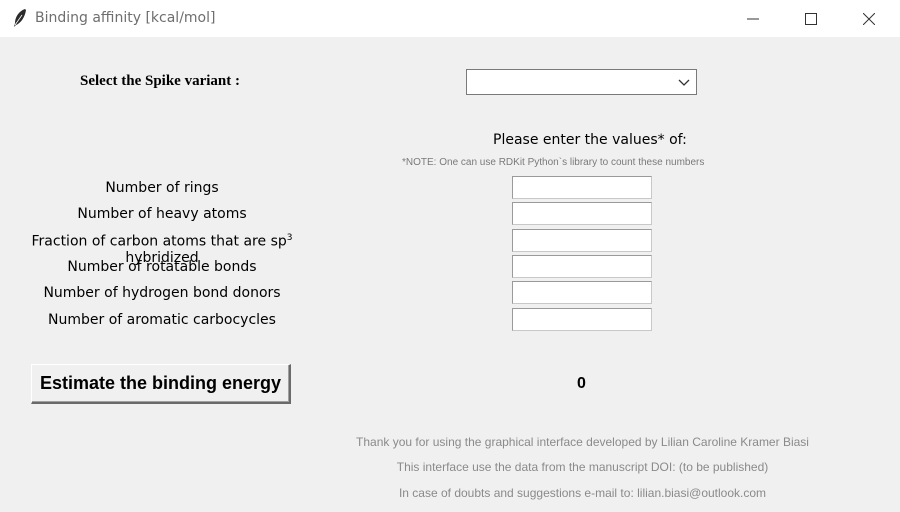 The image size is (900, 512). I want to click on close-icon, so click(869, 18).